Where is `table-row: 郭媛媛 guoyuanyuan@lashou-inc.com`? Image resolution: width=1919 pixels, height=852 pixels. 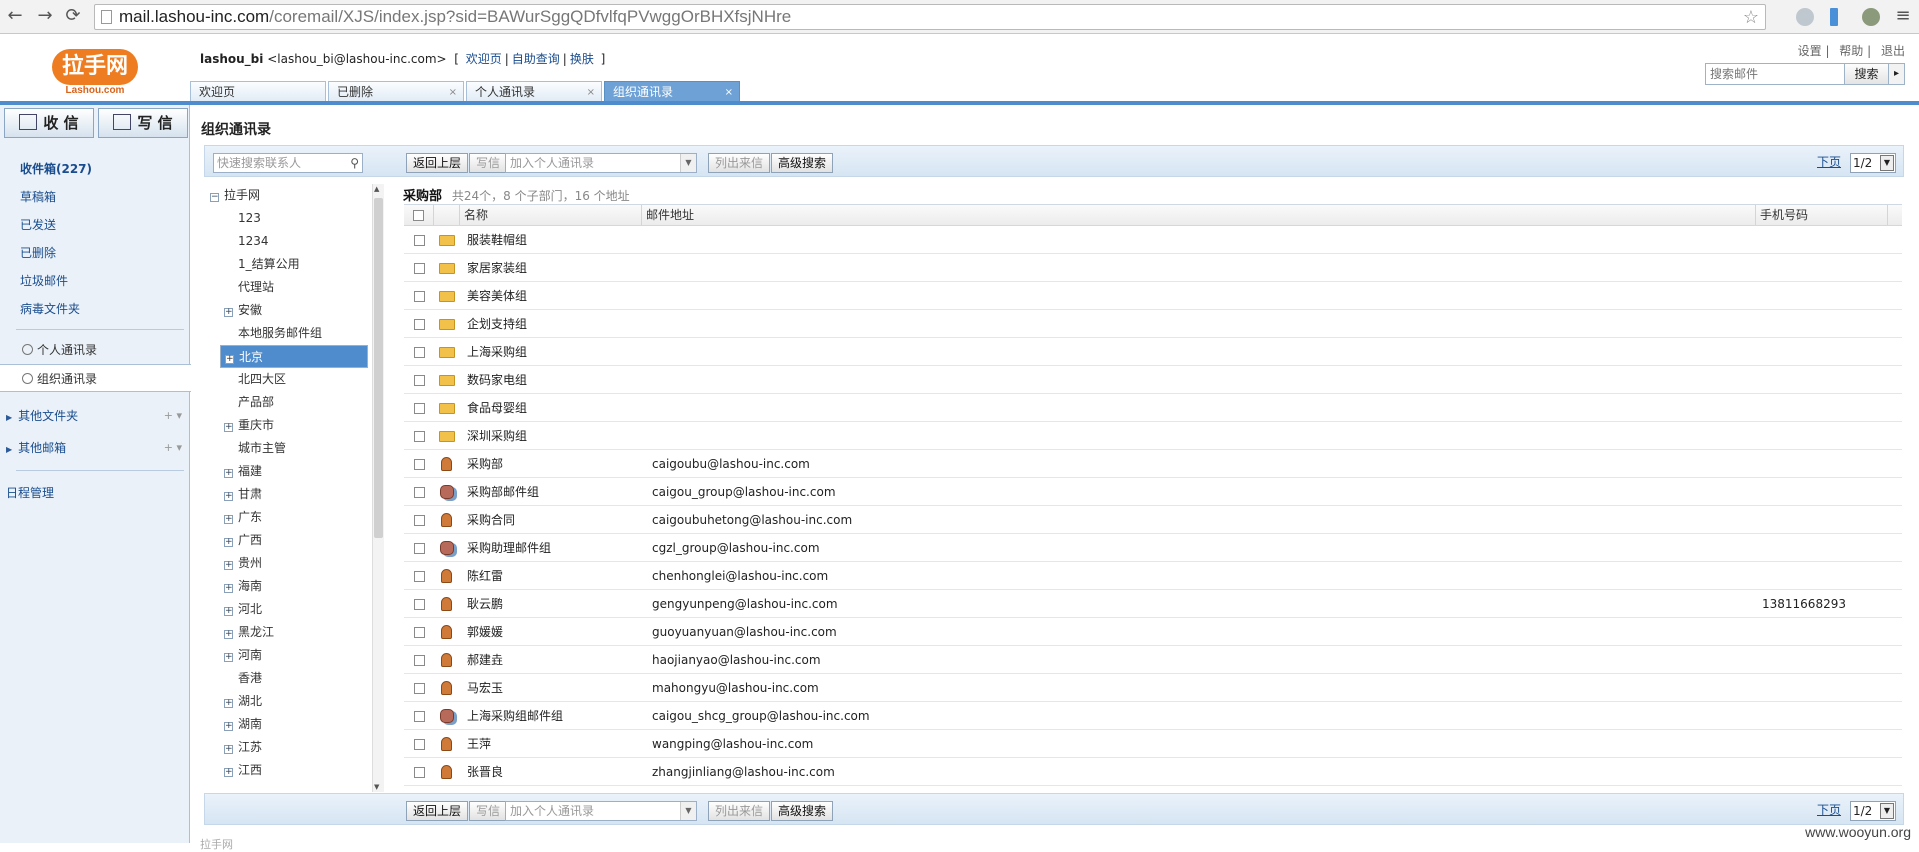 table-row: 郭媛媛 guoyuanyuan@lashou-inc.com is located at coordinates (1153, 632).